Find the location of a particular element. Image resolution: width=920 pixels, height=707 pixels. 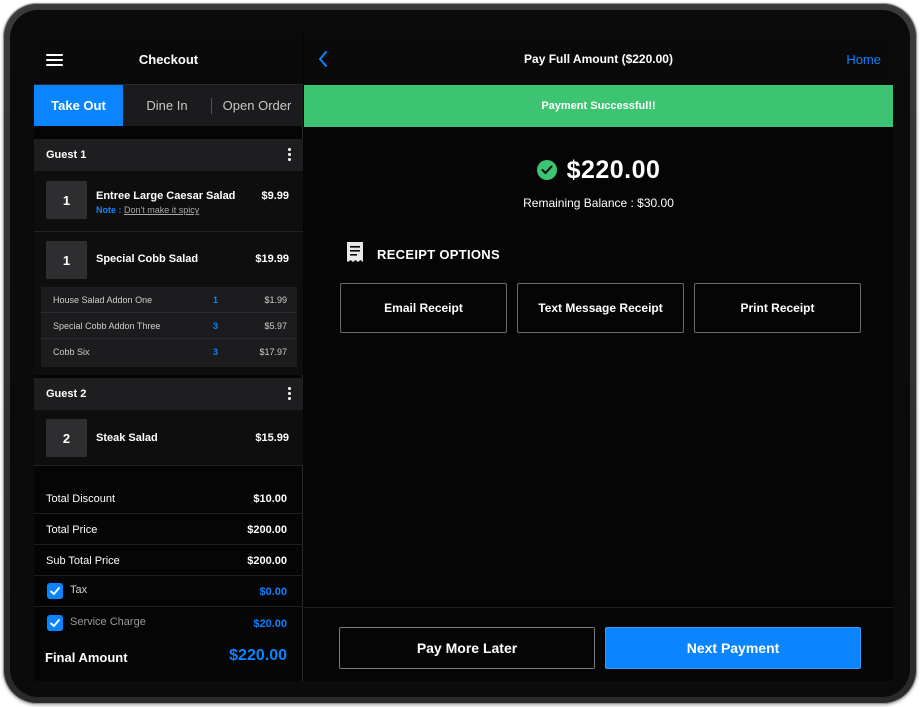

payment-footer: Pay More Later Next Payment is located at coordinates (598, 644).